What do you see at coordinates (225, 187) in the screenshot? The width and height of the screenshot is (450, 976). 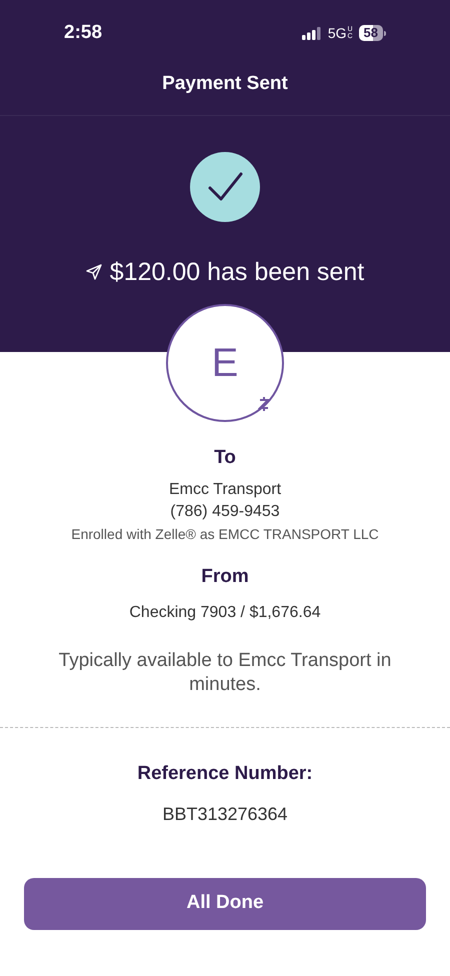 I see `checkmark-icon` at bounding box center [225, 187].